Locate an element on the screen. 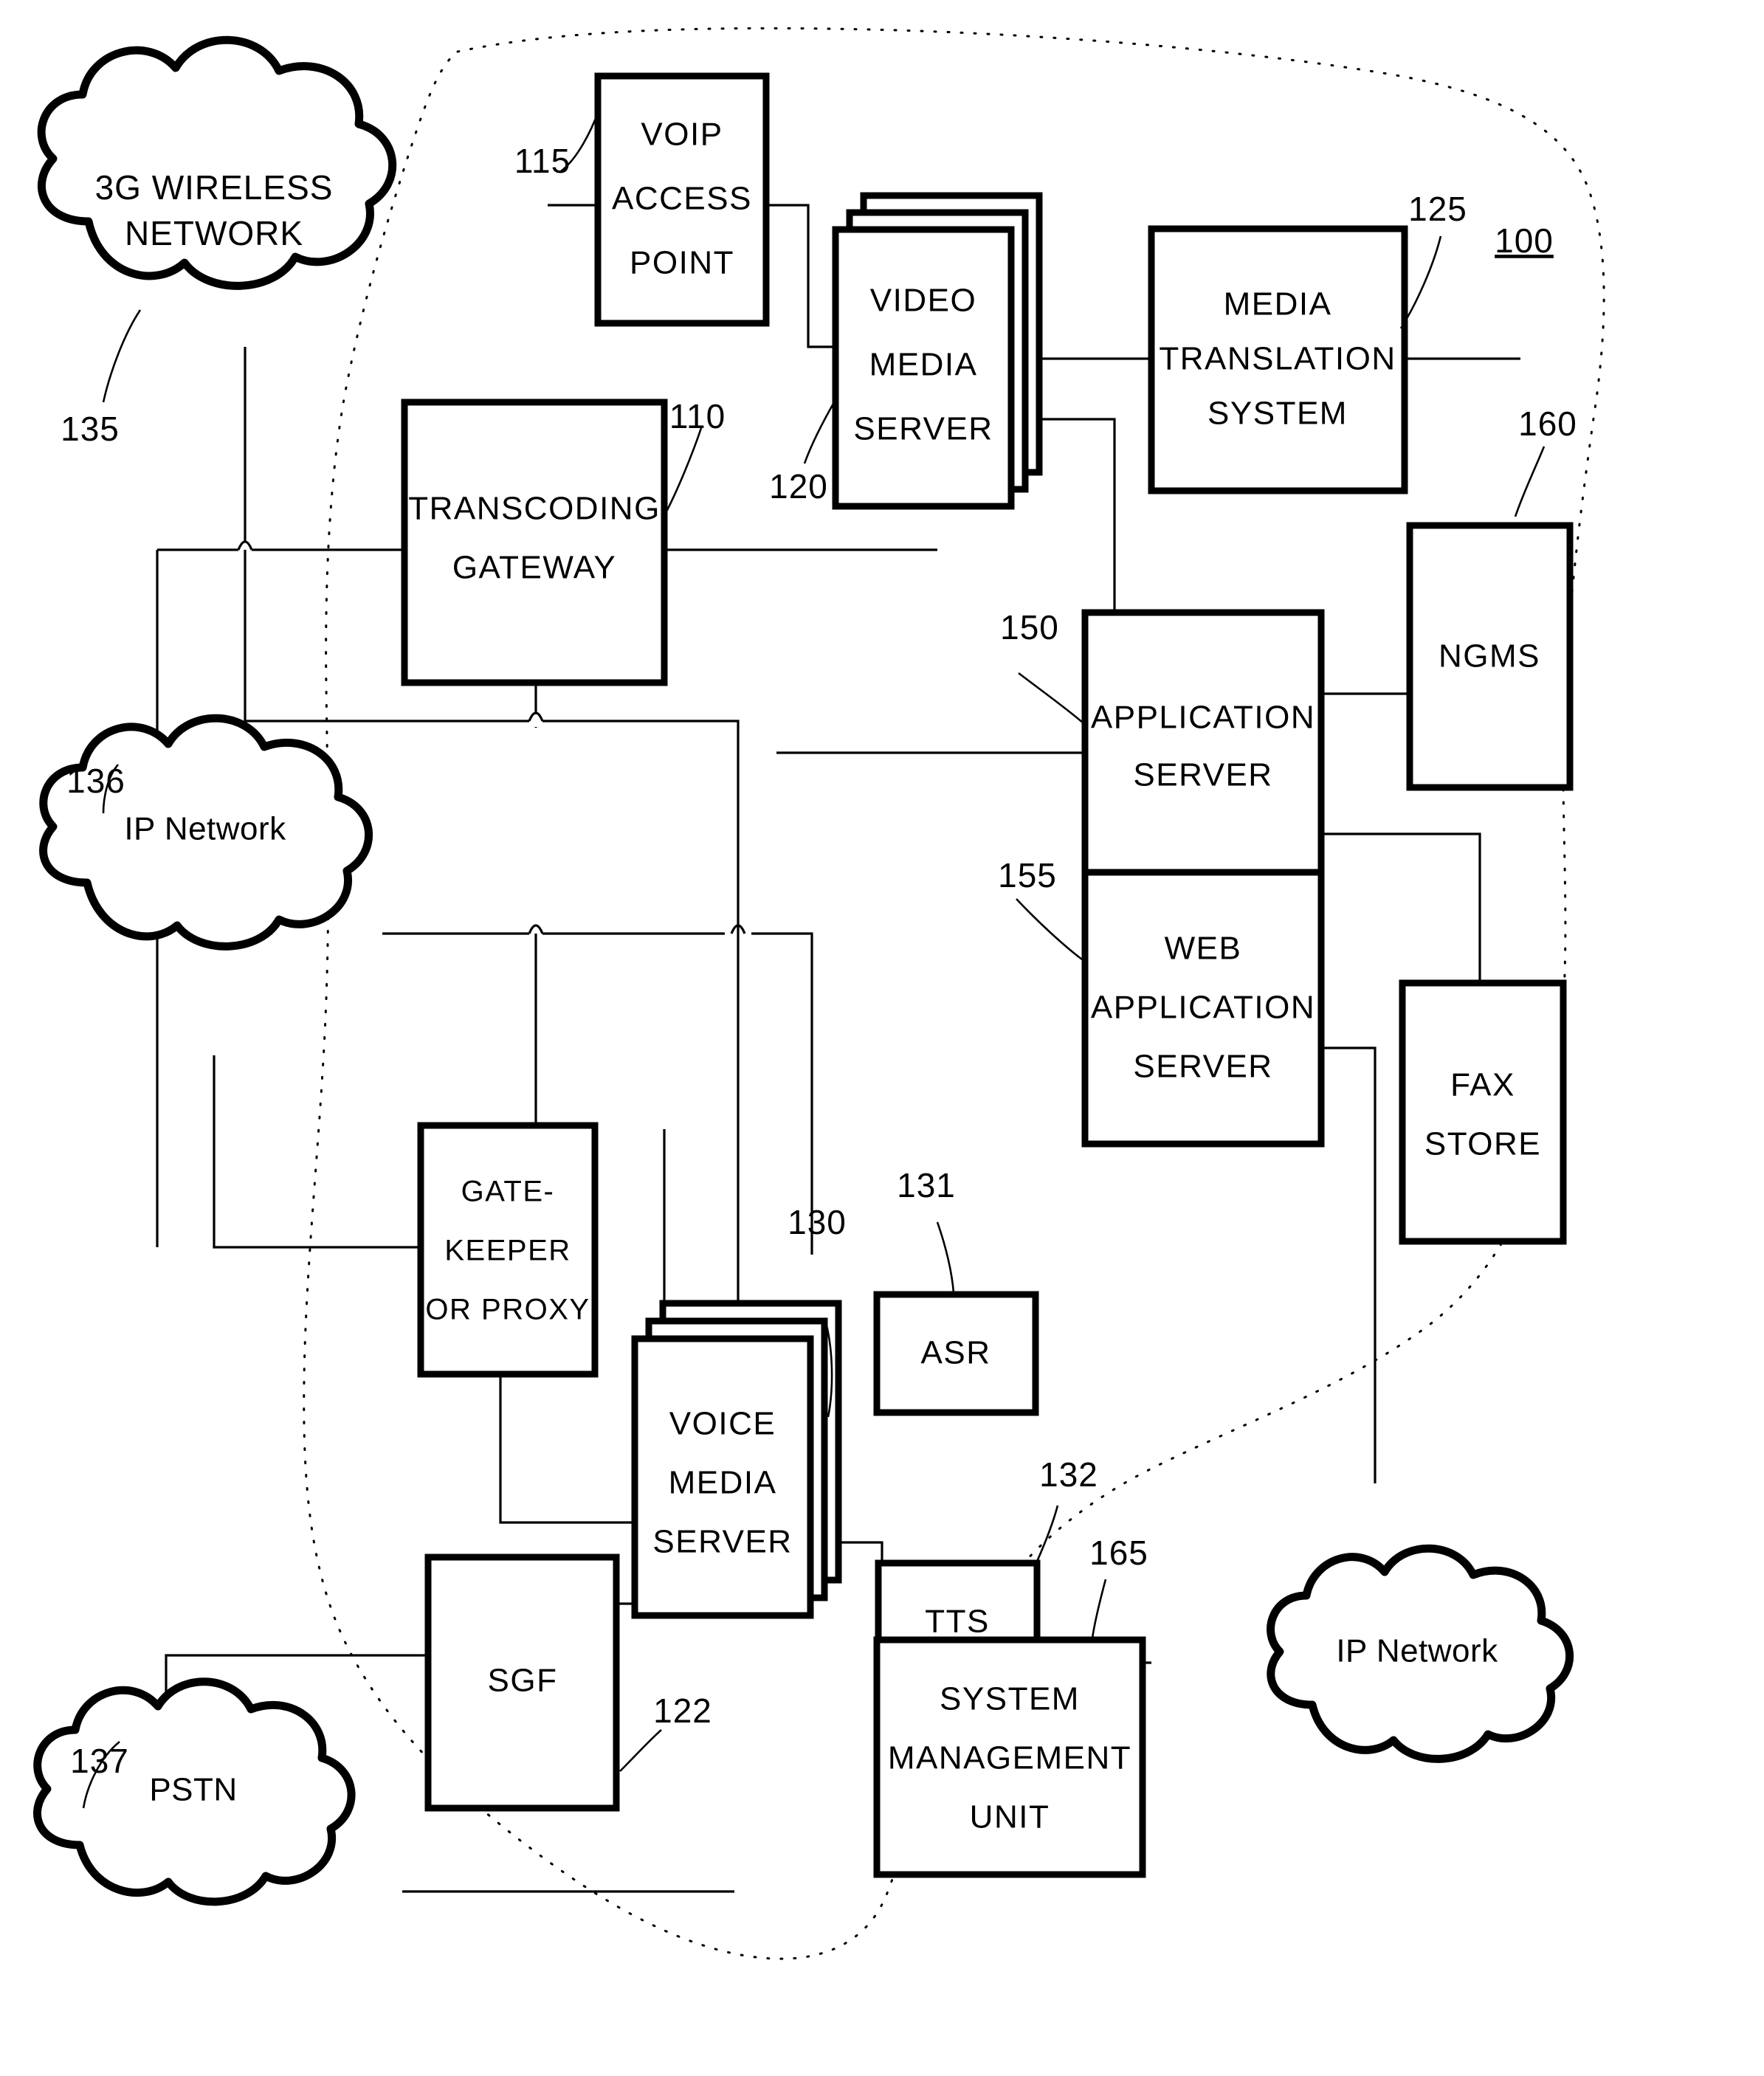 This screenshot has width=1764, height=2076. box-web-application-server-line2: APPLICATION is located at coordinates (1203, 1008).